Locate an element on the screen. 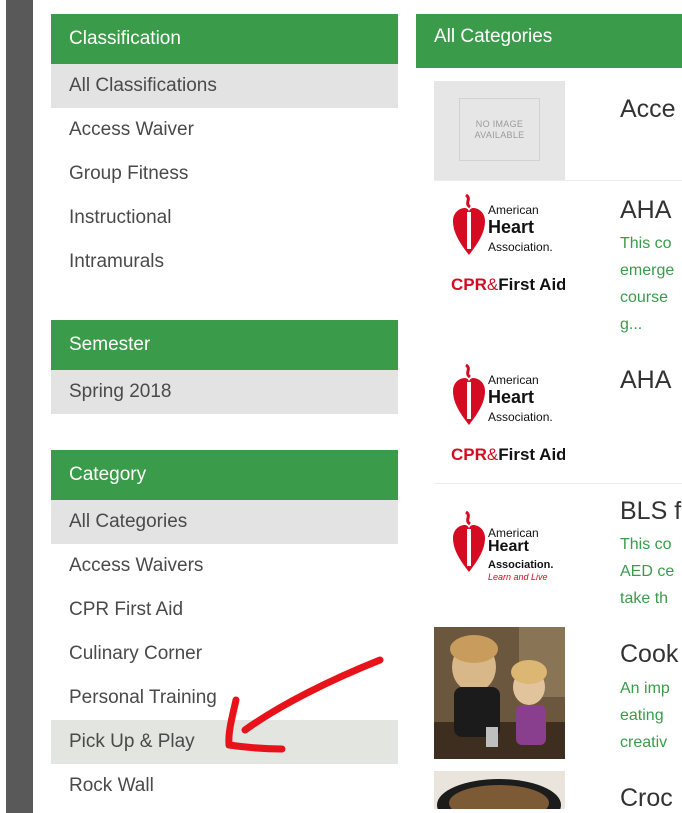  filter-cpr-first-aid: CPR First Aid is located at coordinates (224, 610).